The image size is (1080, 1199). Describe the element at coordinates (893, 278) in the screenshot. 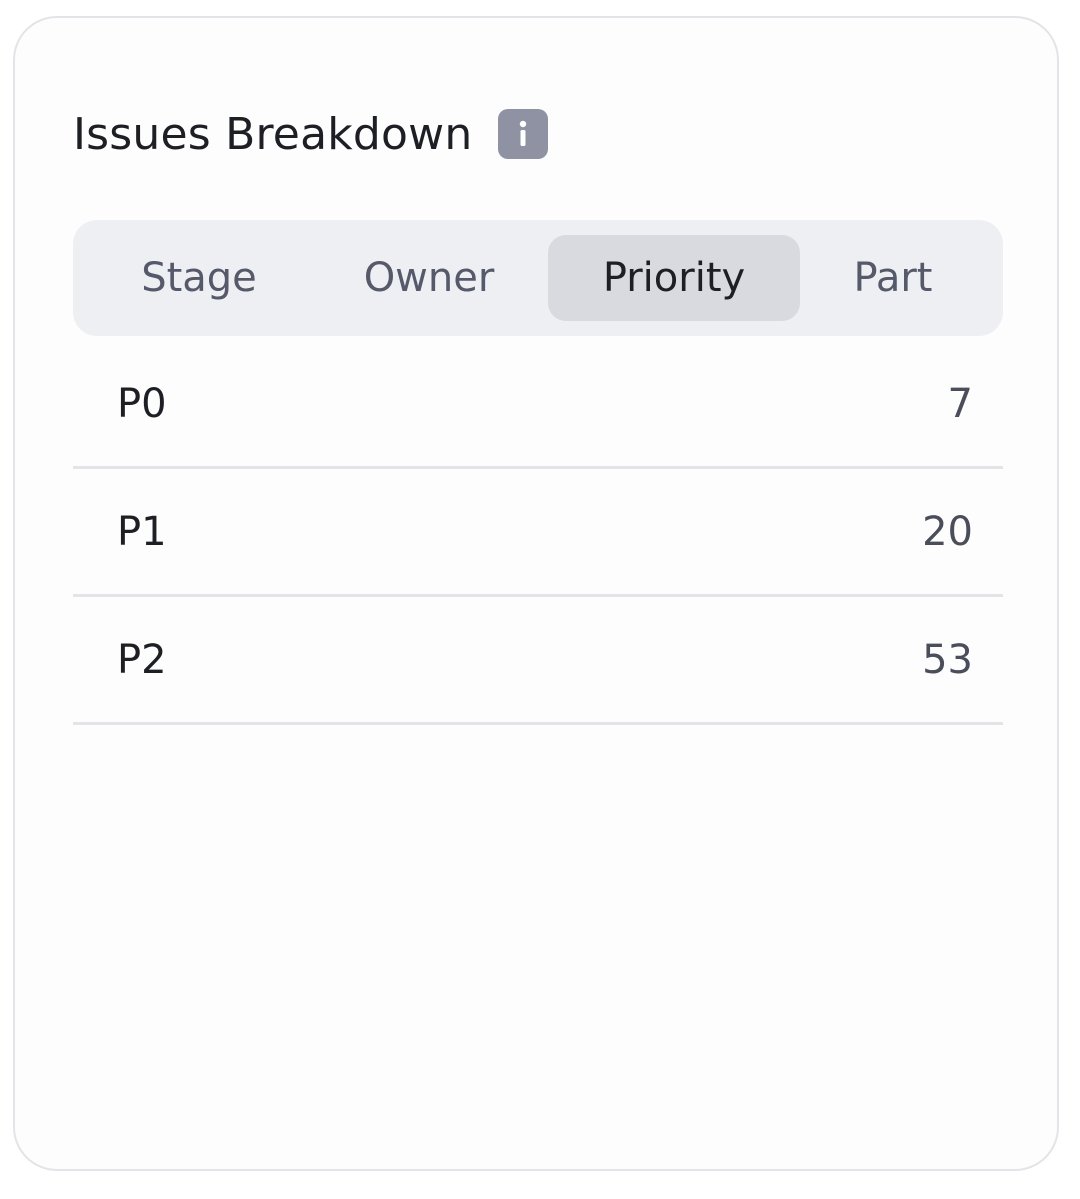

I see `tab-part: Part` at that location.